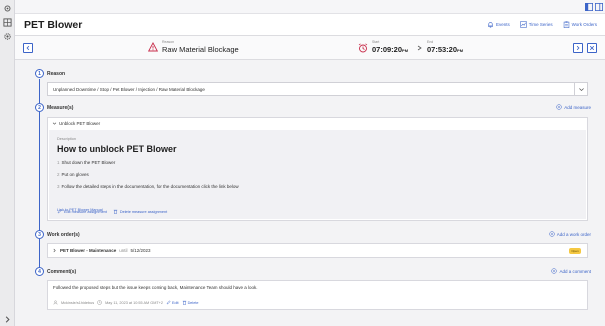 Image resolution: width=605 pixels, height=326 pixels. What do you see at coordinates (78, 302) in the screenshot?
I see `comment-author: Mckinsle/s1hidebus` at bounding box center [78, 302].